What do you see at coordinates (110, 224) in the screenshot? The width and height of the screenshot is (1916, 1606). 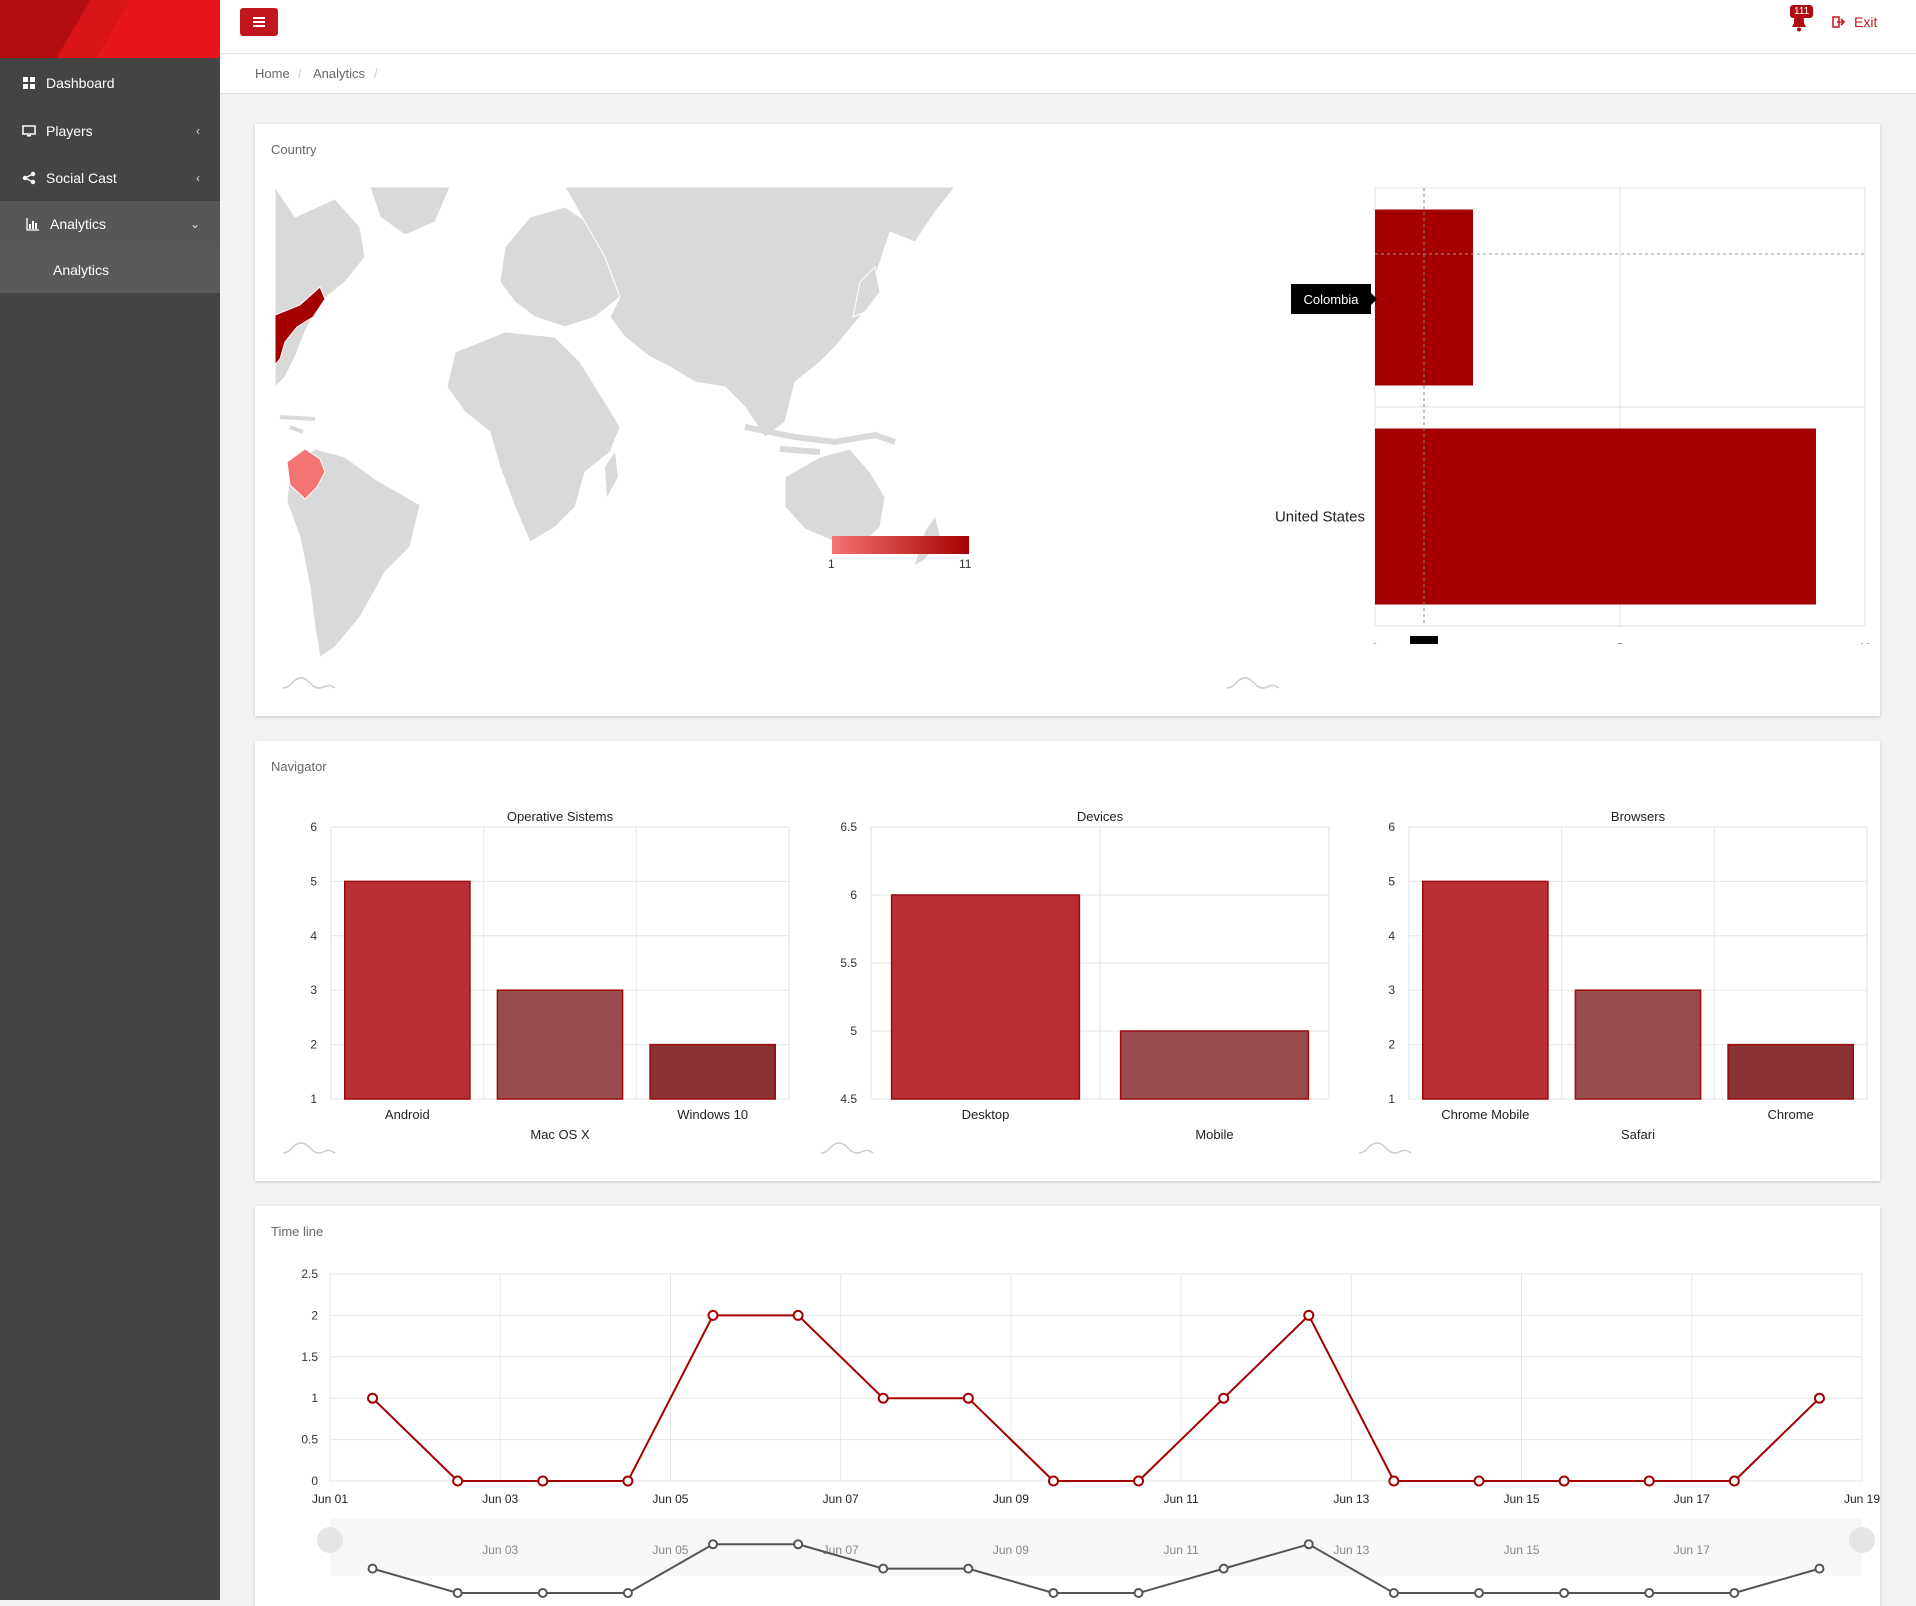 I see `sidebar-item-analytics: Analytics ⌄` at bounding box center [110, 224].